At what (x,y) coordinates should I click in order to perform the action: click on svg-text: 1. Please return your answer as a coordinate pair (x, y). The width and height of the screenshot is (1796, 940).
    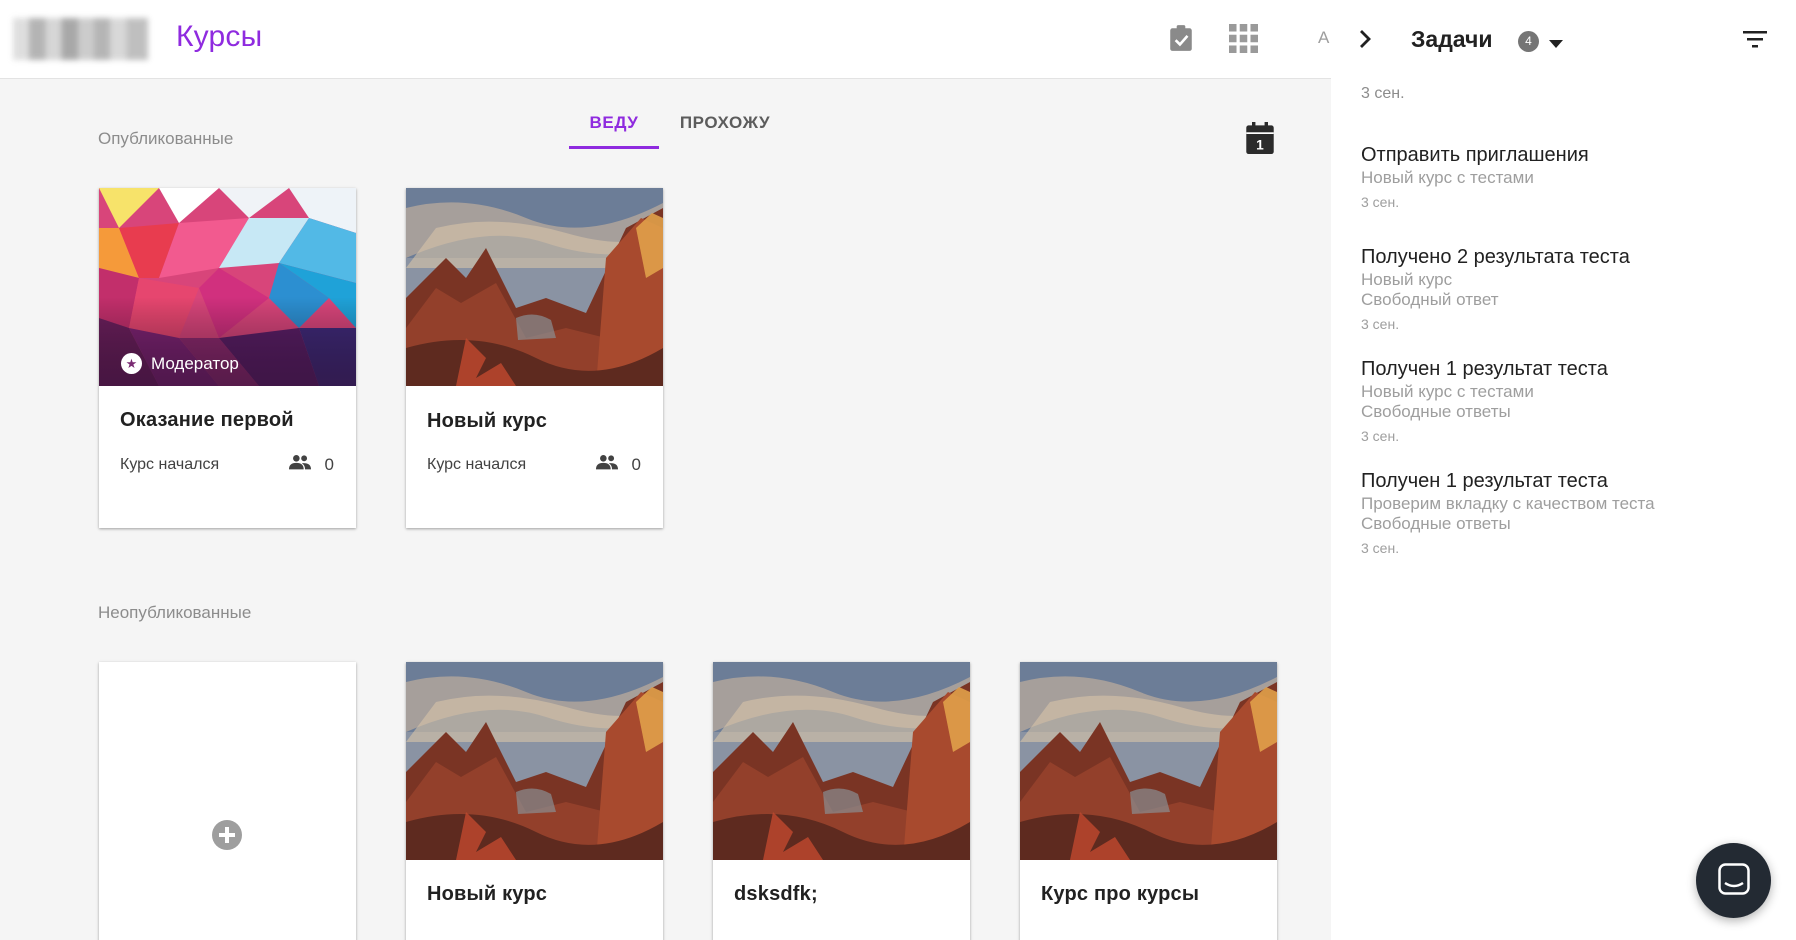
    Looking at the image, I should click on (1260, 144).